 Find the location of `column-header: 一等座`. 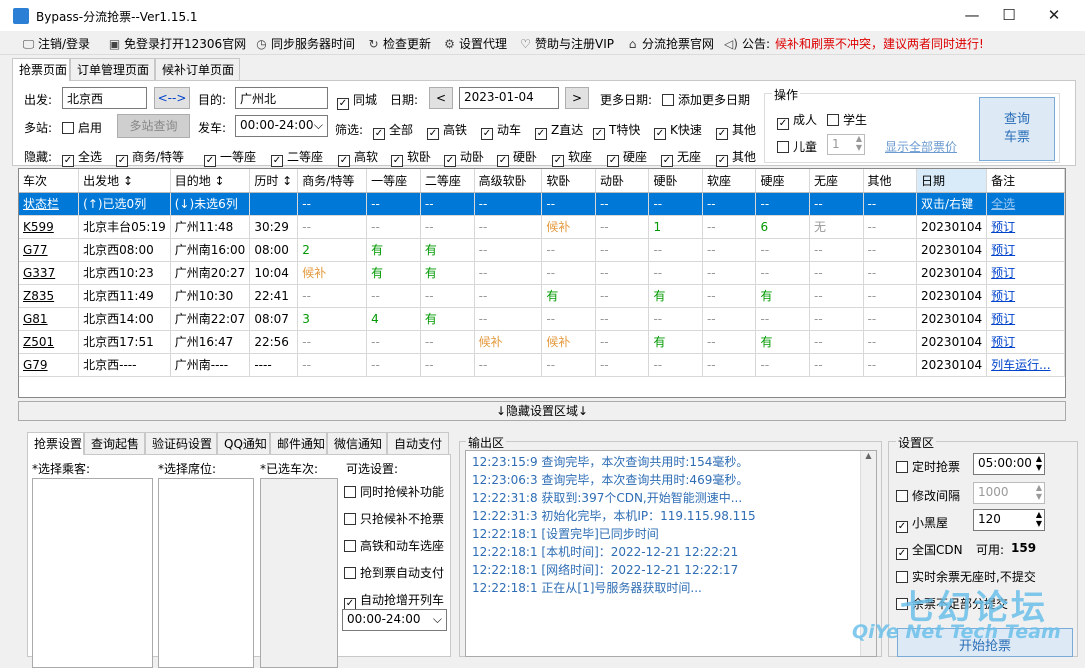

column-header: 一等座 is located at coordinates (393, 181).